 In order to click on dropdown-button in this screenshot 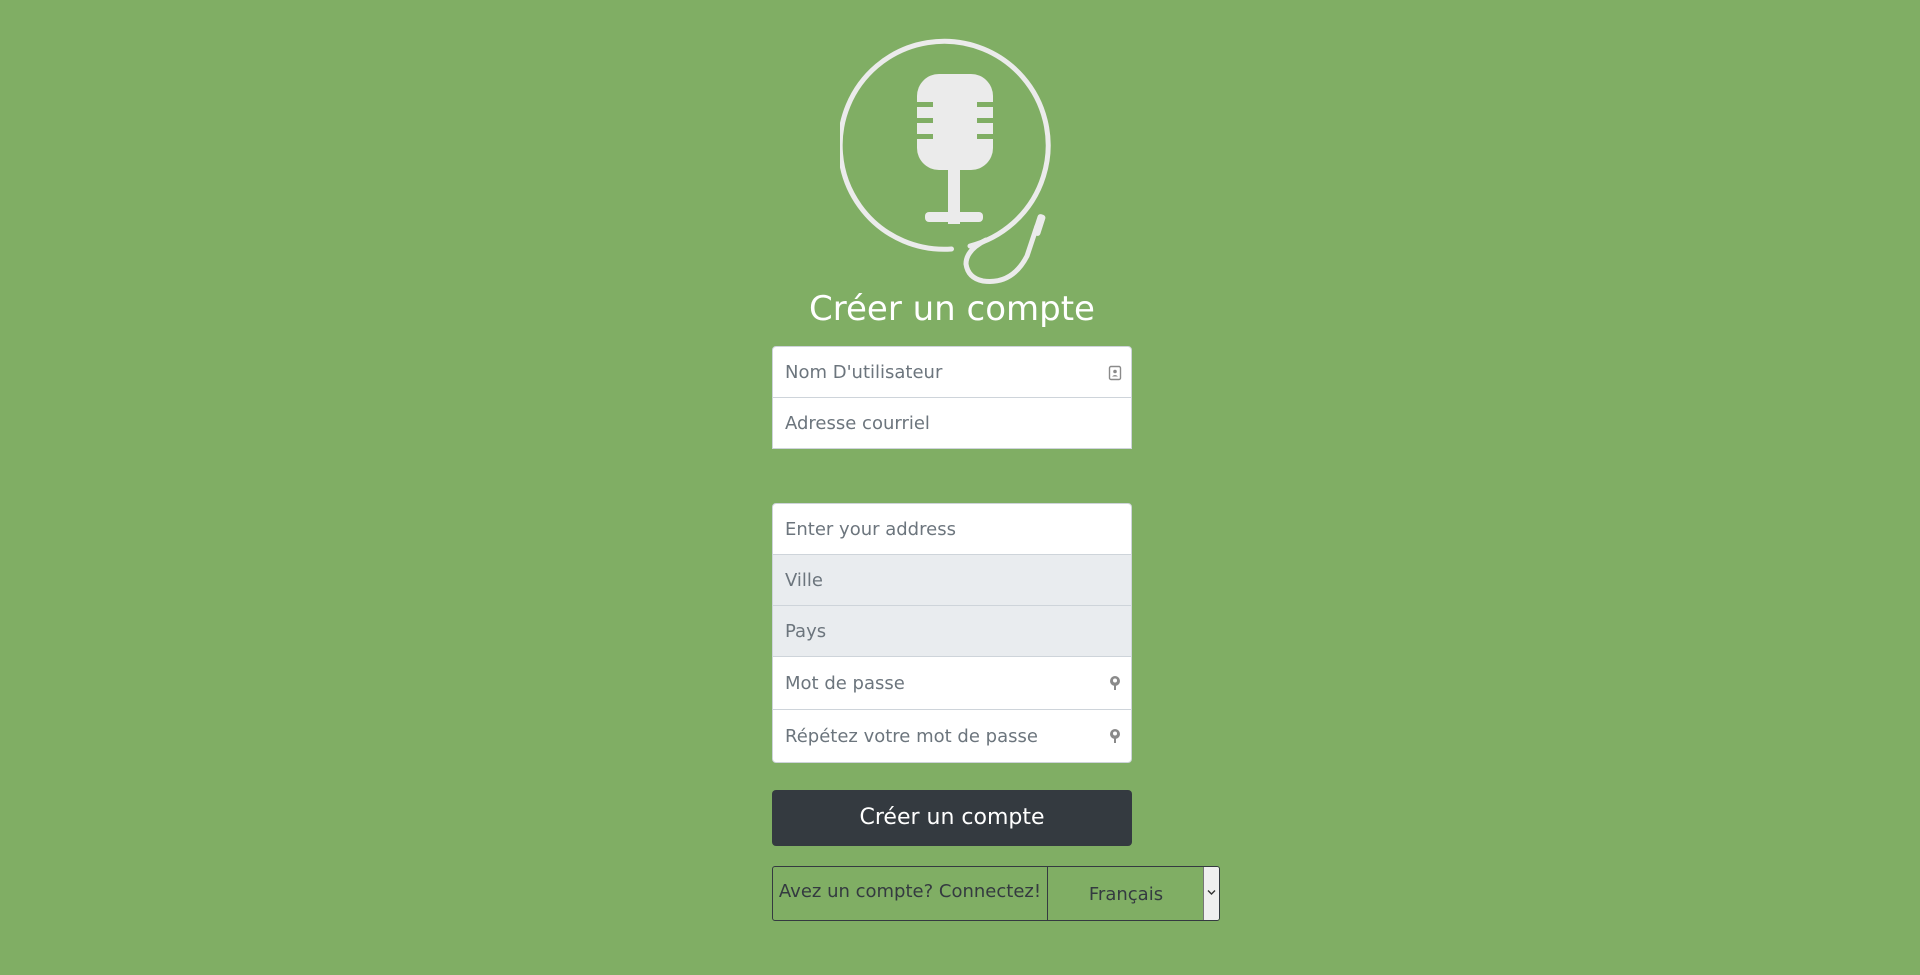, I will do `click(1211, 893)`.